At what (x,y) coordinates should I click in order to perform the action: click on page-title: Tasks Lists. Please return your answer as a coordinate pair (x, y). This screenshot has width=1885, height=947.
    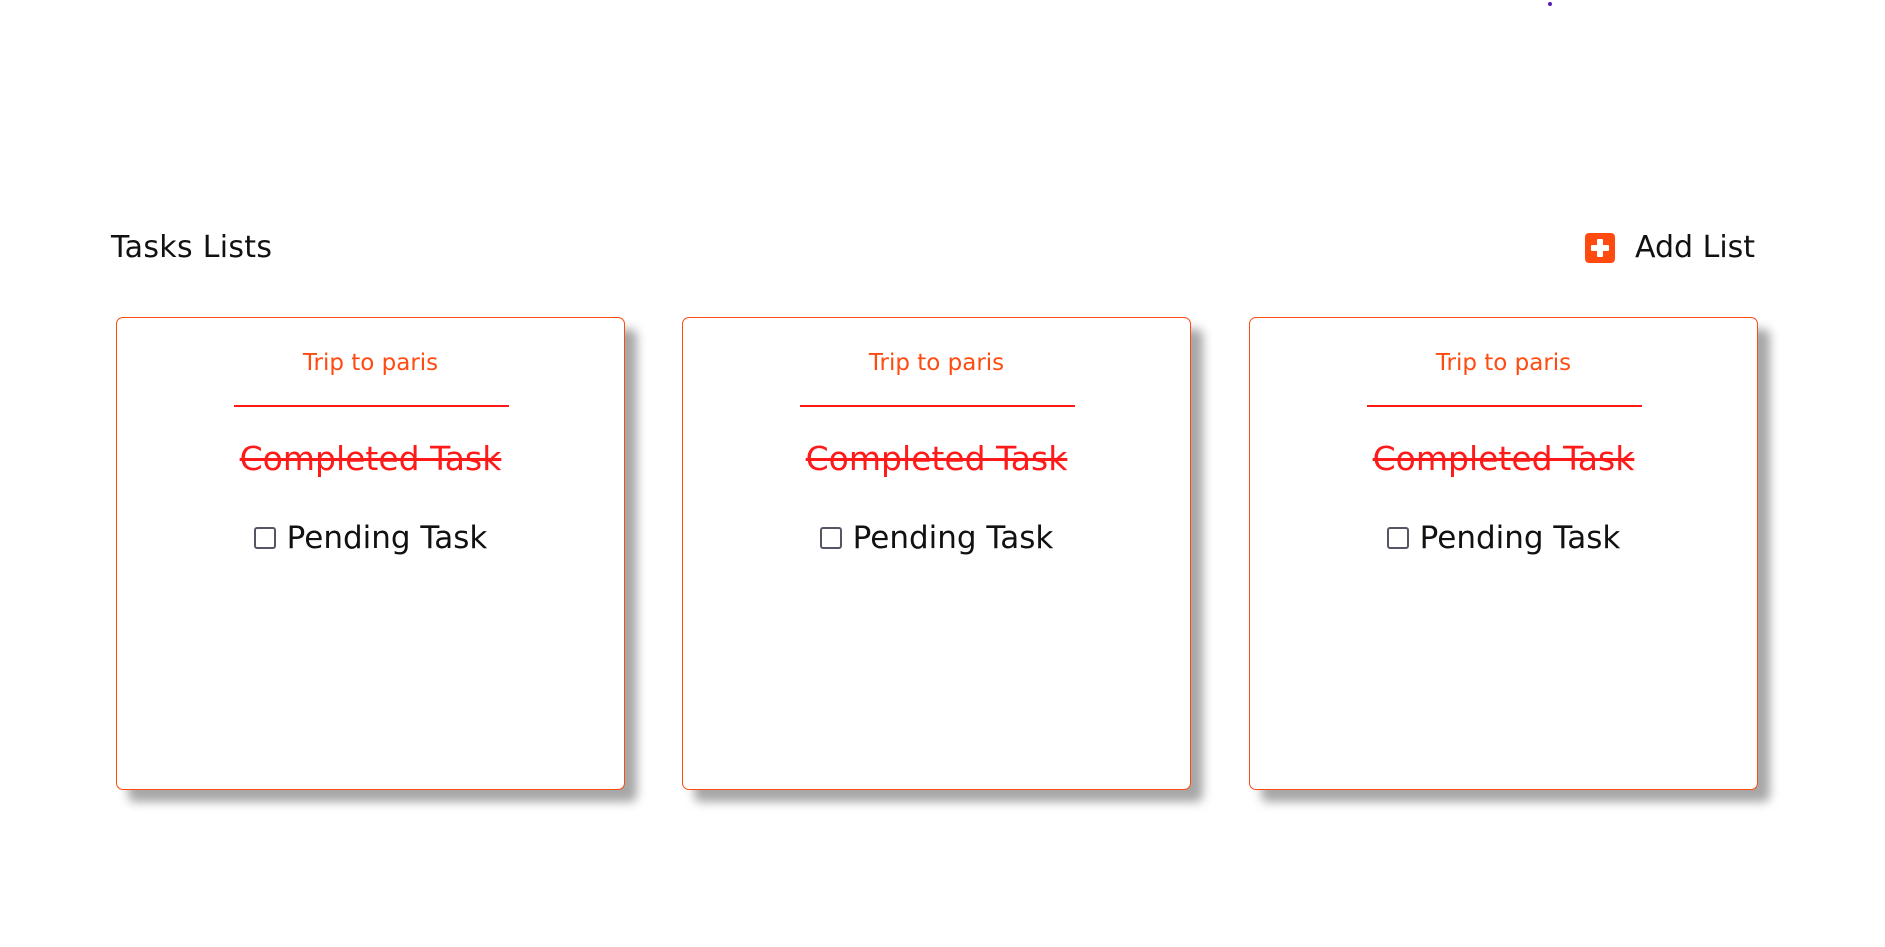
    Looking at the image, I should click on (192, 247).